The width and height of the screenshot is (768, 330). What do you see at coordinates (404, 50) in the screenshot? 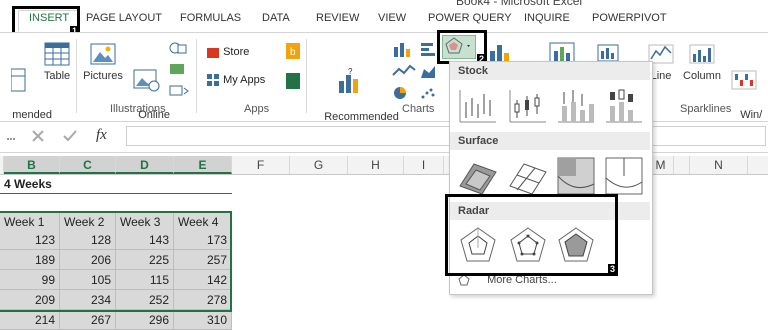
I see `column-chart-icon` at bounding box center [404, 50].